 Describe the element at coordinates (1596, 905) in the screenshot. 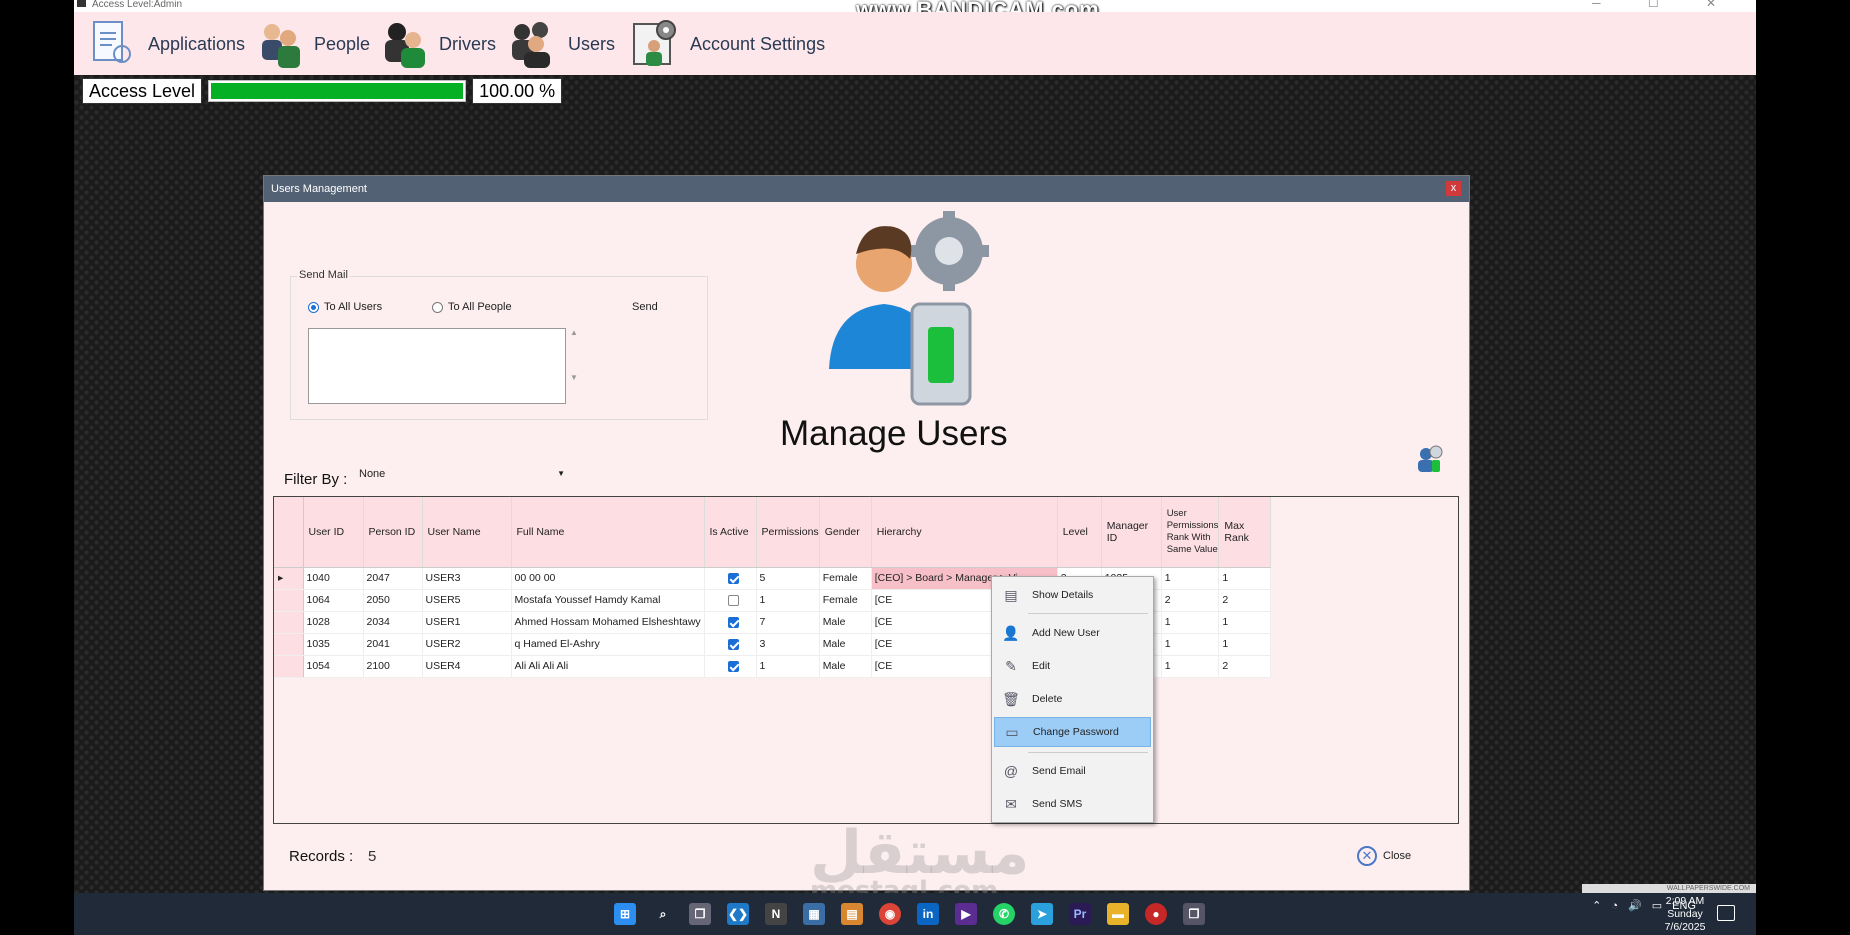

I see `chevron-up-icon: ⌃` at that location.